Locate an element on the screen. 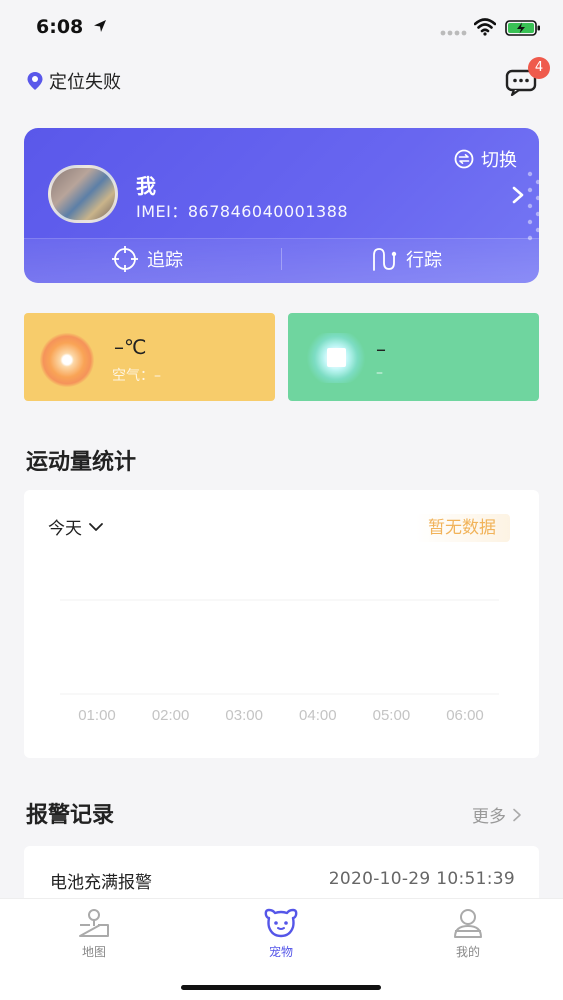  weather-card: –℃ 空气：– is located at coordinates (149, 357).